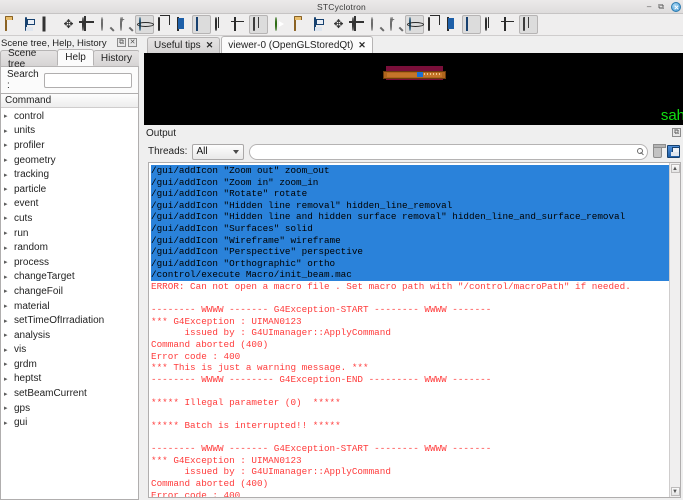  Describe the element at coordinates (649, 7) in the screenshot. I see `minimize-button: –` at that location.